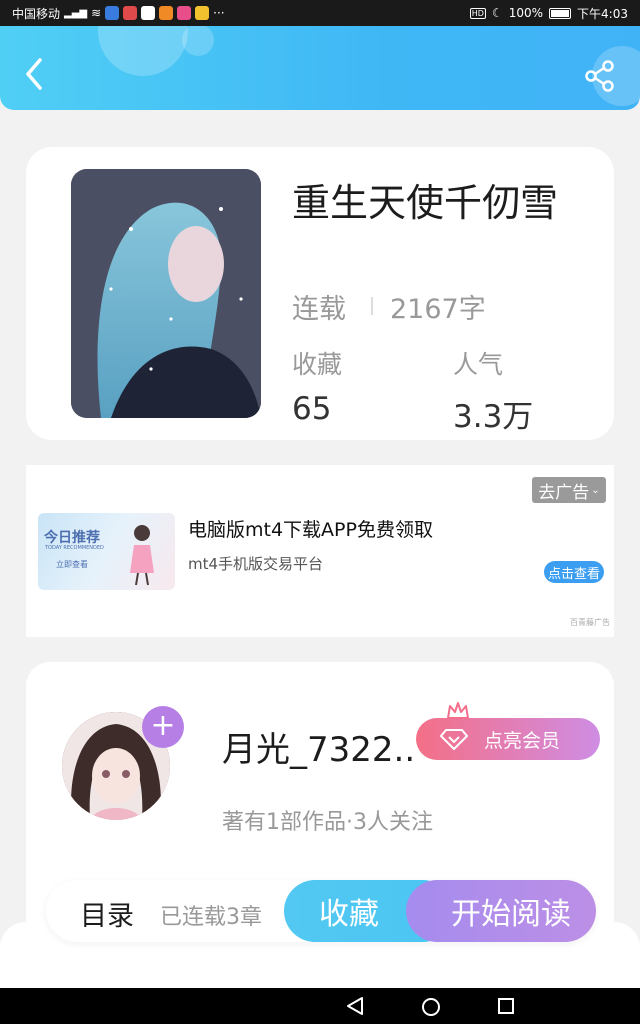 The image size is (640, 1024). Describe the element at coordinates (454, 739) in the screenshot. I see `diamond-icon` at that location.